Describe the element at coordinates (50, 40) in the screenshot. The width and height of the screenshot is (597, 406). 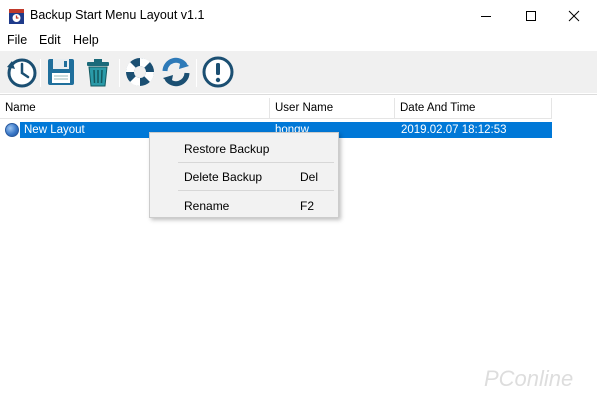
I see `menu-edit: Edit` at that location.